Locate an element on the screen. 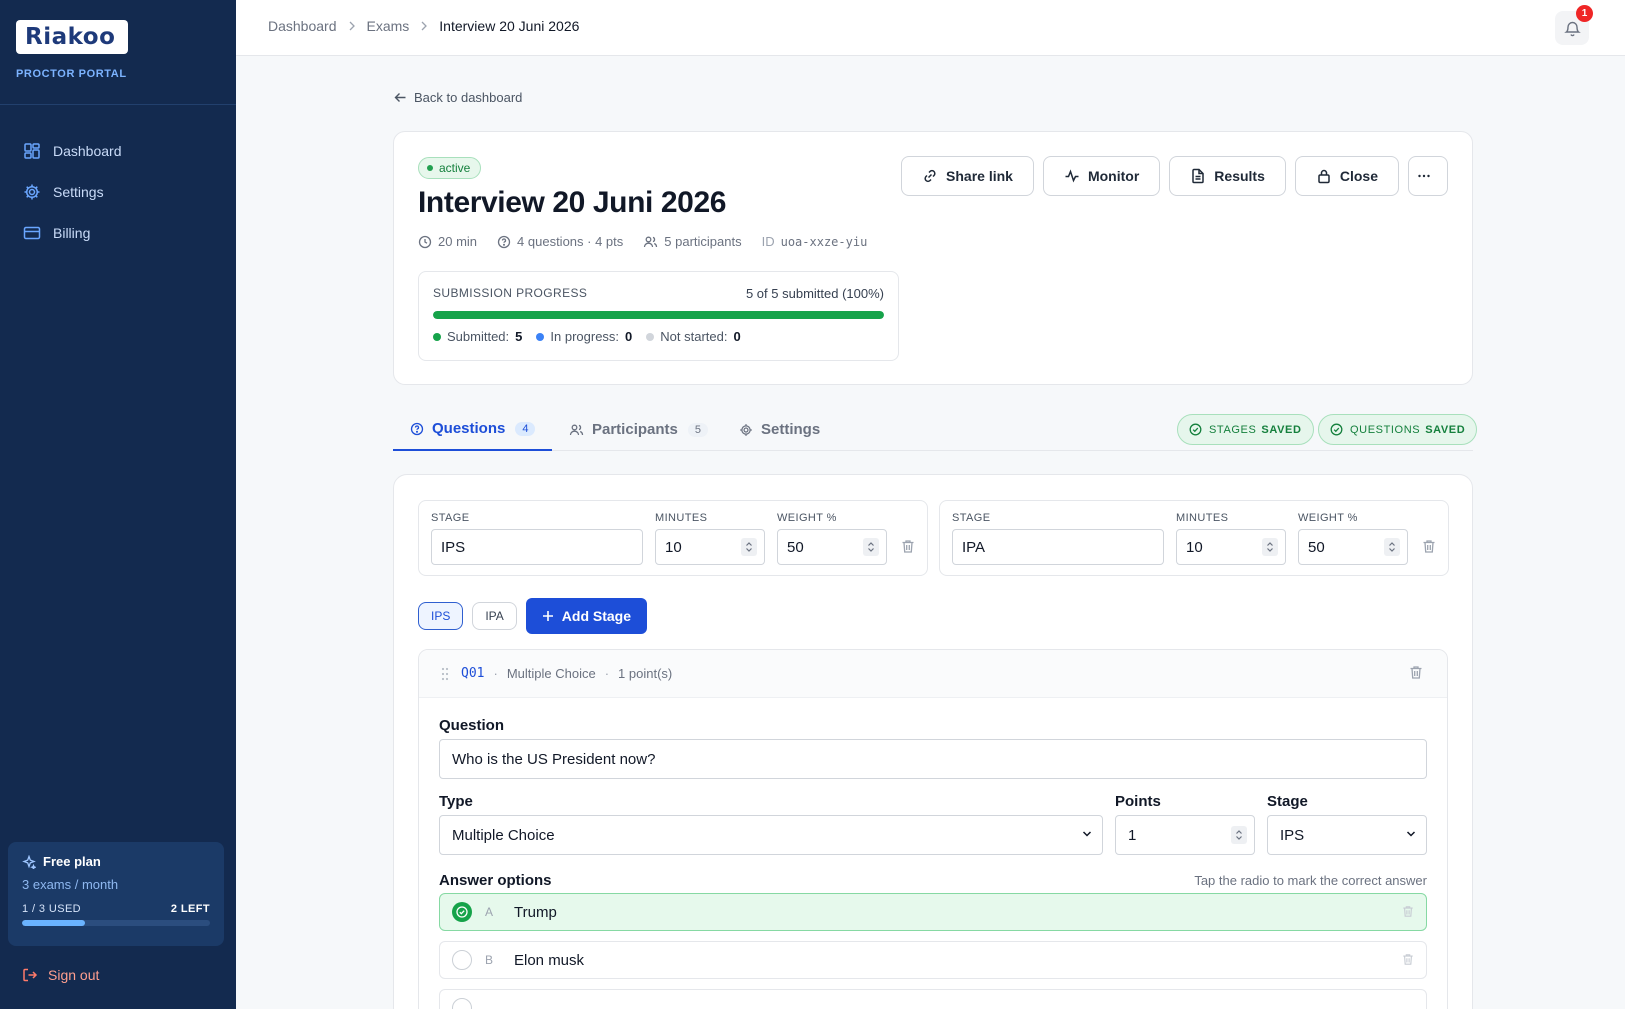 This screenshot has width=1625, height=1009. stage-tabs: IPS IPA Add Stage is located at coordinates (533, 616).